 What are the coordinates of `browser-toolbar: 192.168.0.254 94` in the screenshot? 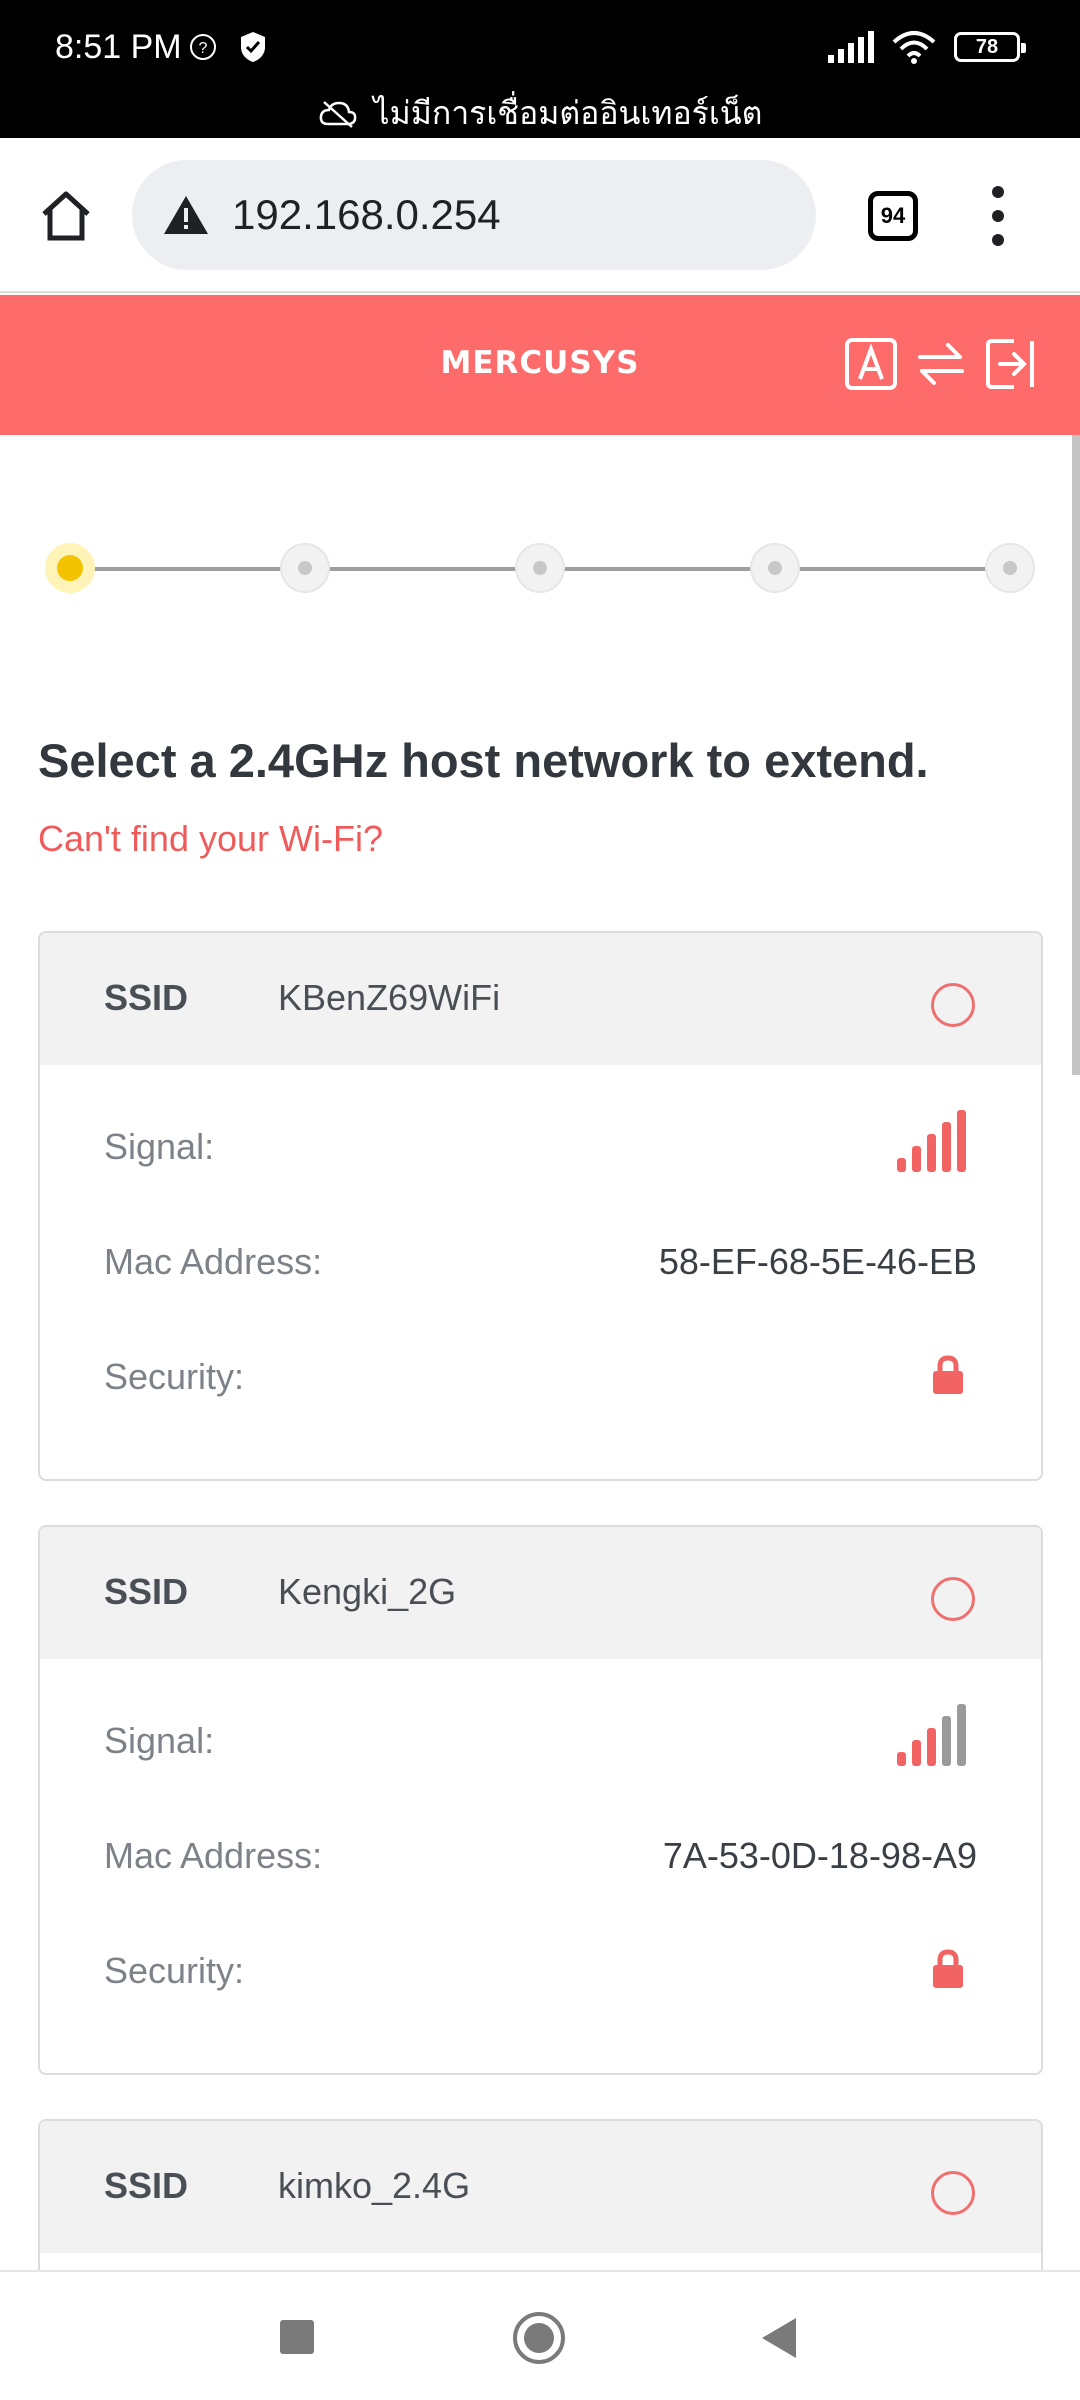 It's located at (540, 215).